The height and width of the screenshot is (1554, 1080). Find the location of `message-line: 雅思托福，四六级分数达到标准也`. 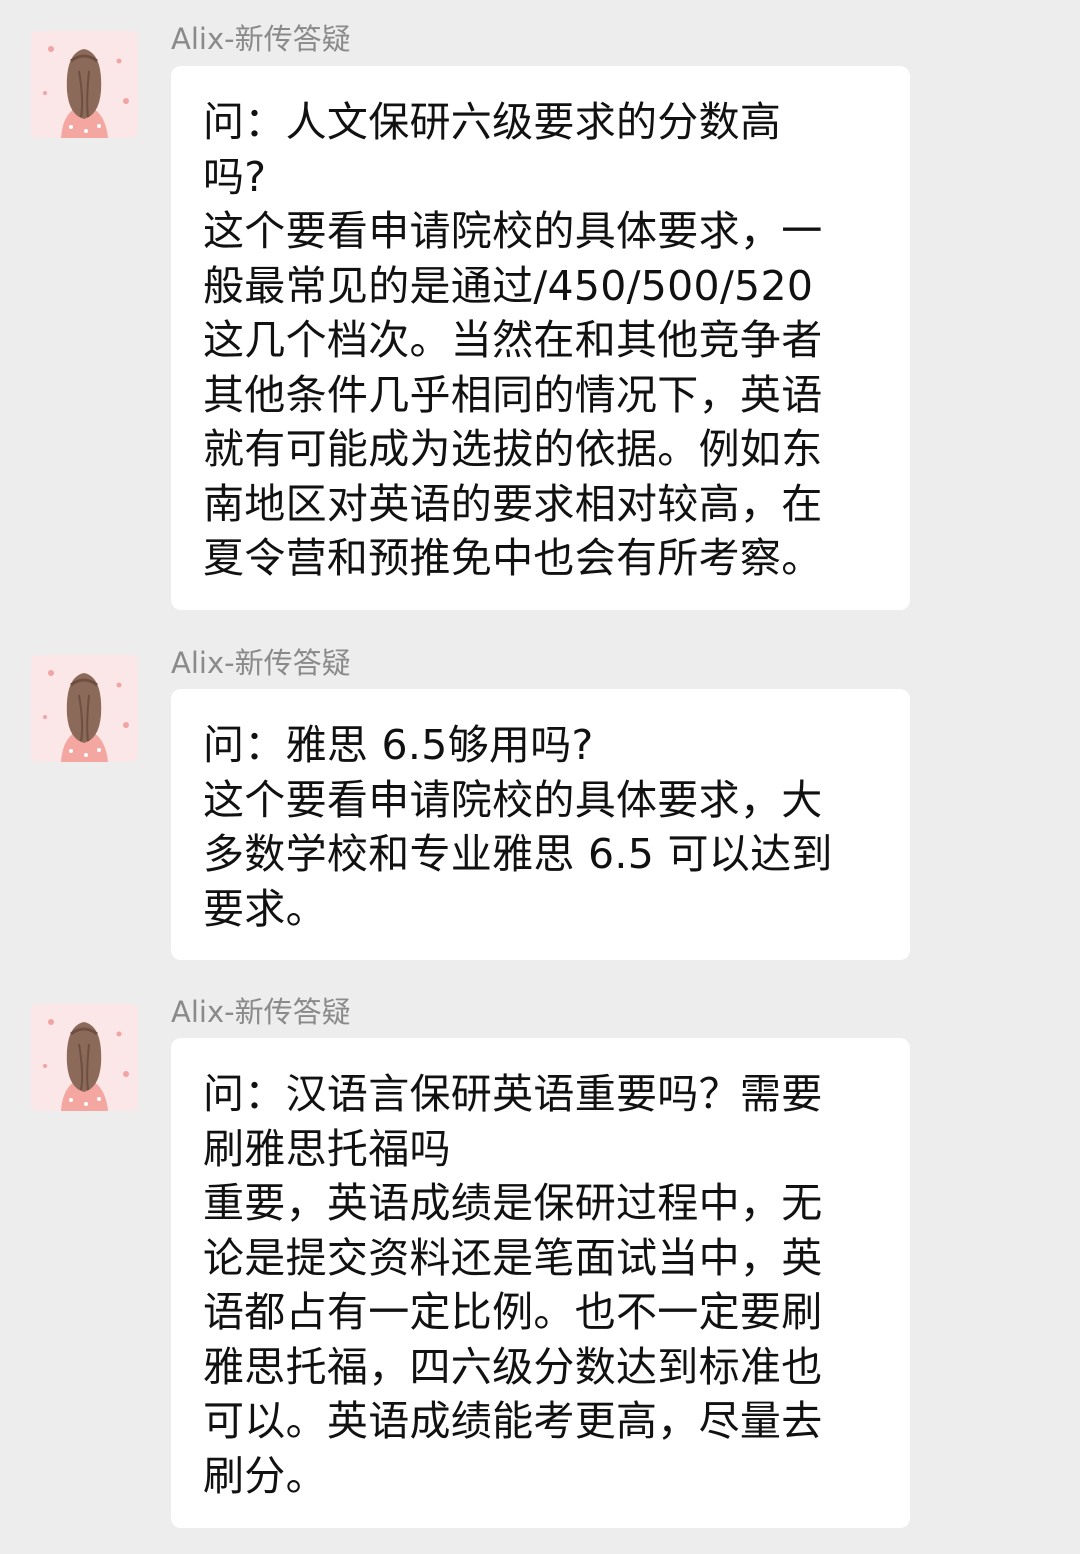

message-line: 雅思托福，四六级分数达到标准也 is located at coordinates (513, 1366).